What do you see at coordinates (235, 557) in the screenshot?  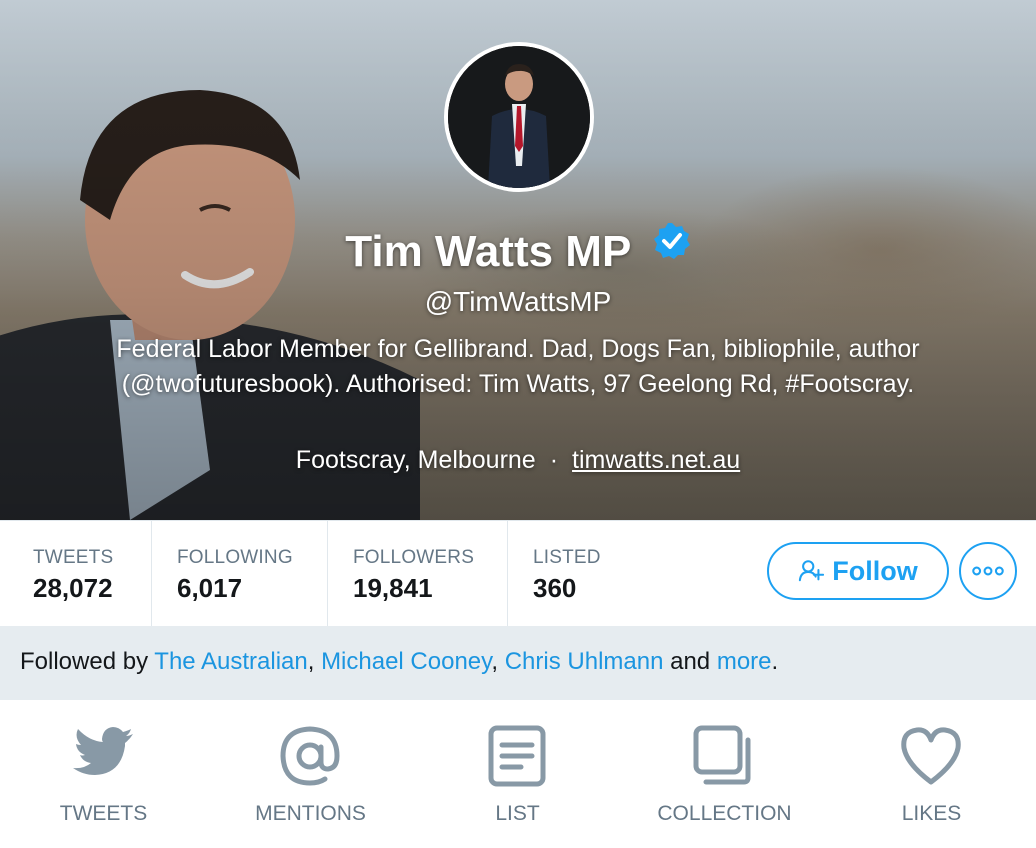 I see `stat-label: FOLLOWING` at bounding box center [235, 557].